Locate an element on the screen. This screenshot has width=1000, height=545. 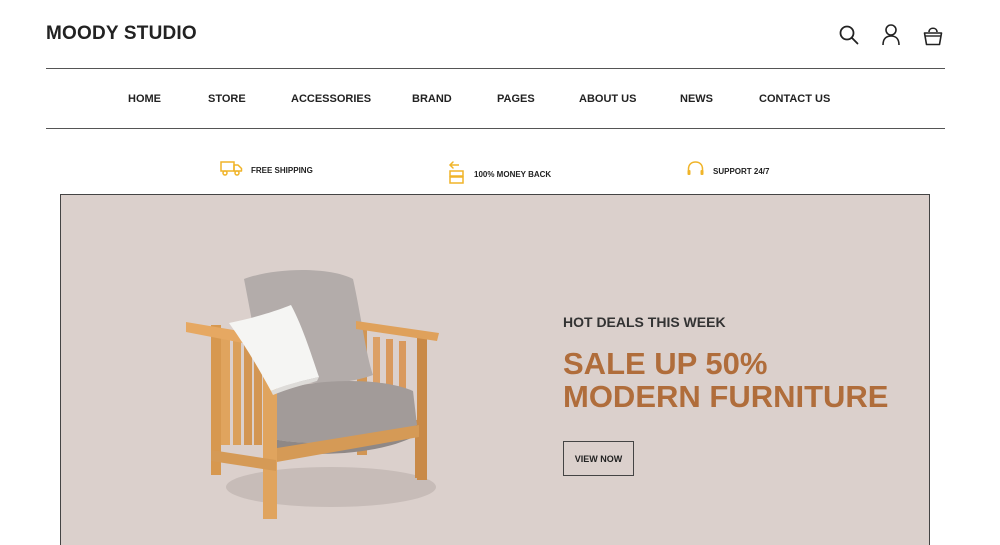
feature-money-back: 100% MONEY BACK is located at coordinates (499, 174).